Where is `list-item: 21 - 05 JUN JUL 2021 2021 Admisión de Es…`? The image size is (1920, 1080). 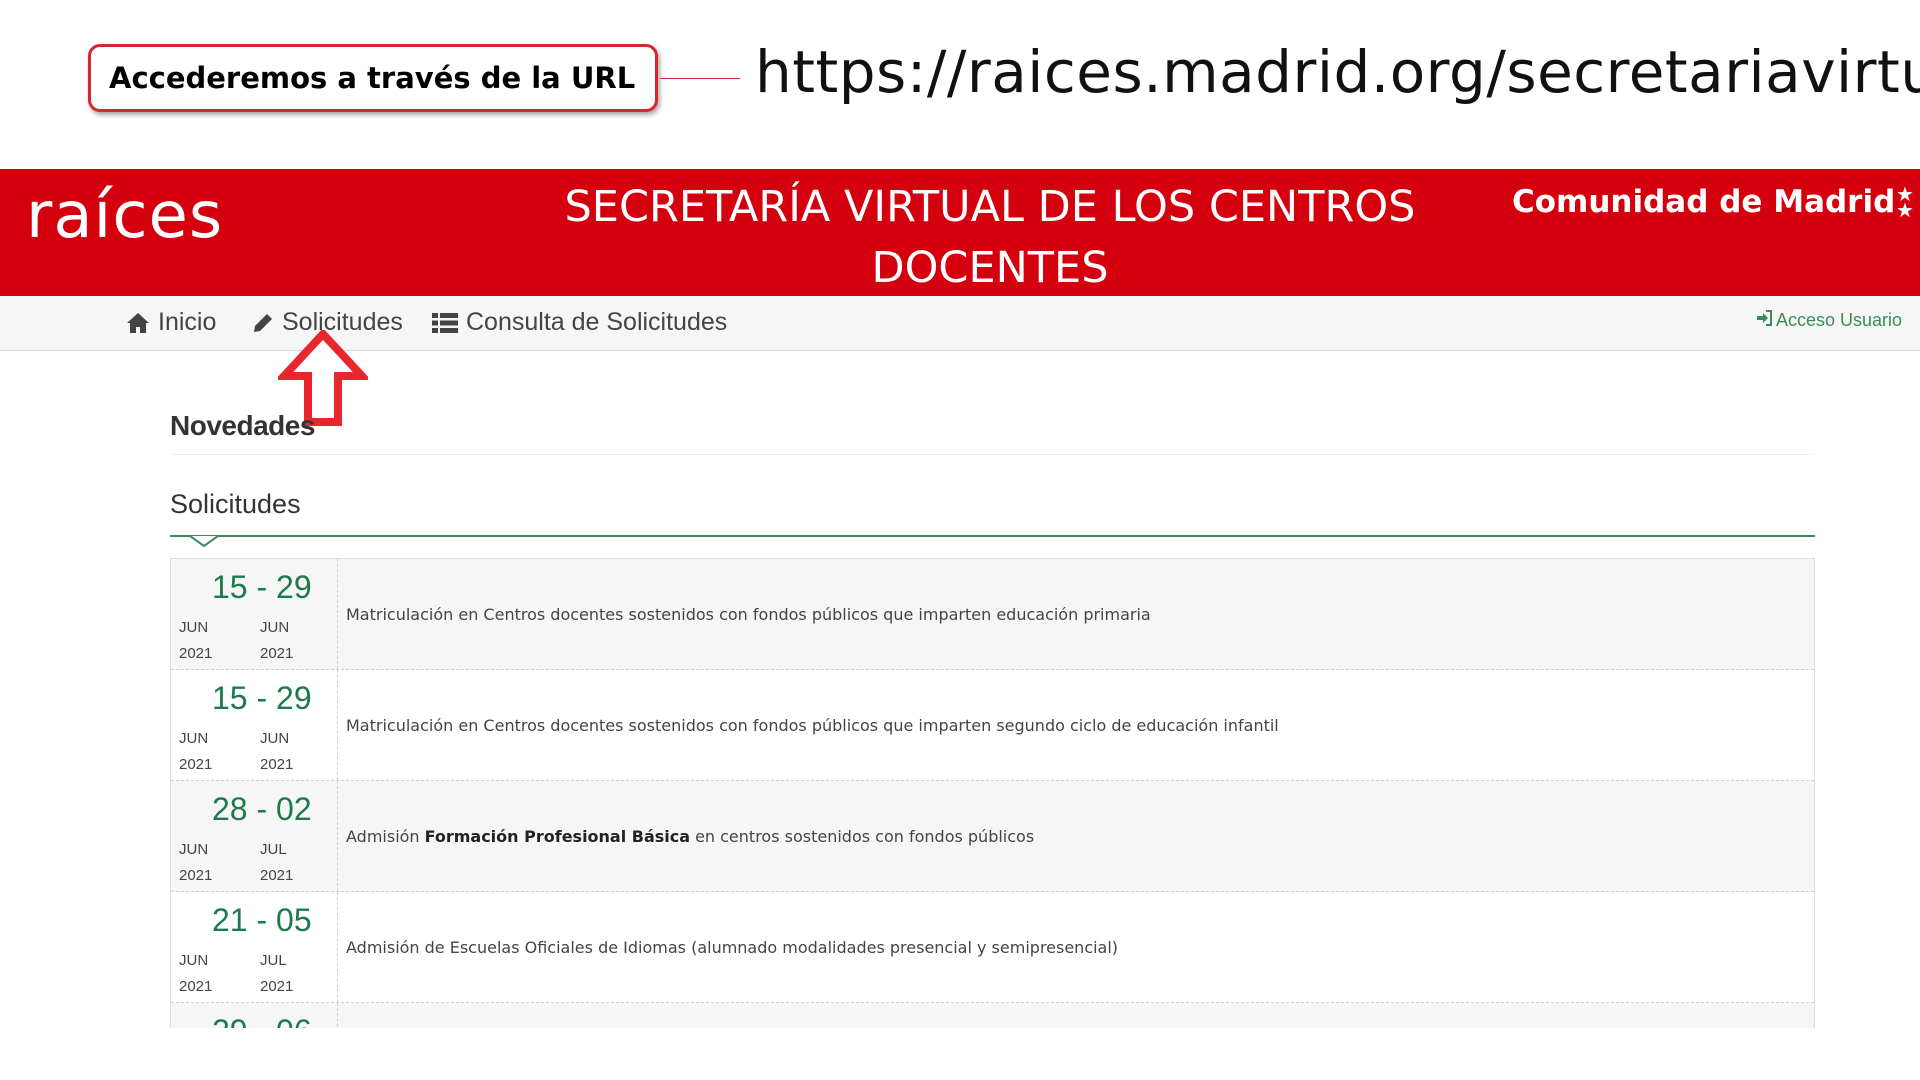
list-item: 21 - 05 JUN JUL 2021 2021 Admisión de Es… is located at coordinates (992, 947).